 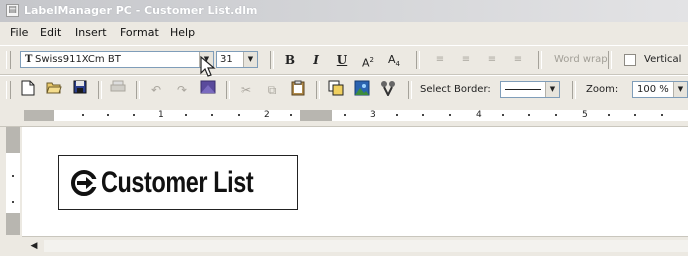 What do you see at coordinates (440, 60) in the screenshot?
I see `align-left-button: ≡` at bounding box center [440, 60].